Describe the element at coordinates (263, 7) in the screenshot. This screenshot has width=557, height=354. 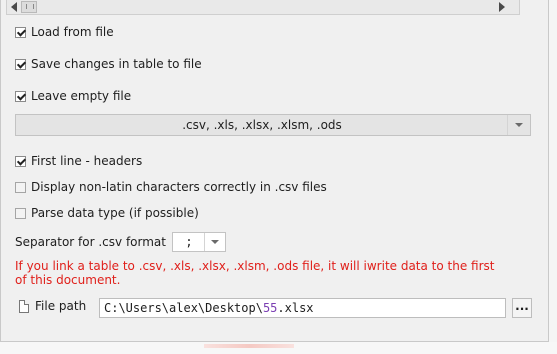
I see `horizontal-scrollbar` at that location.